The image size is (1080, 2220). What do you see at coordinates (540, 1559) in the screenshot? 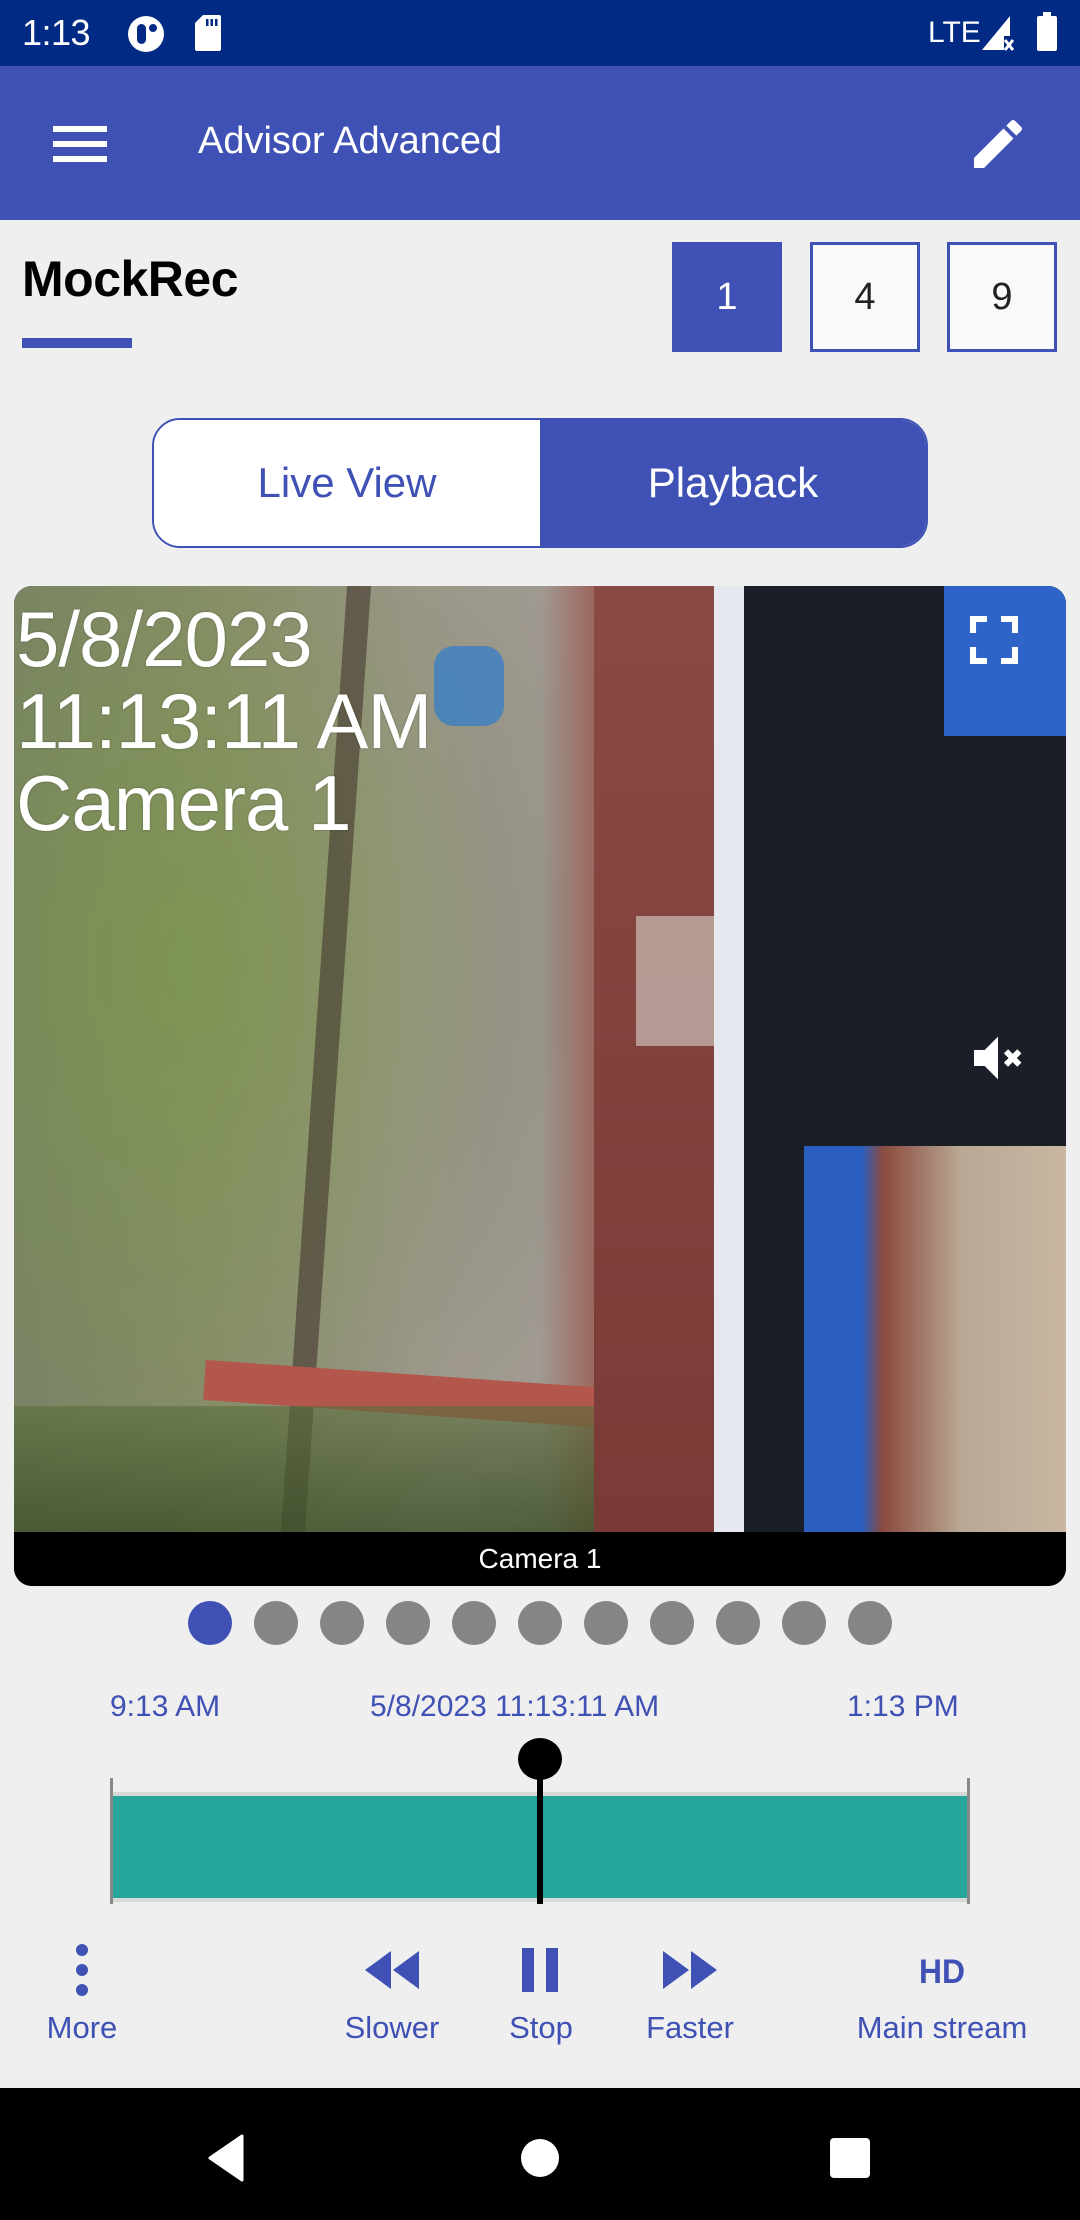
I see `video-caption: Camera 1` at bounding box center [540, 1559].